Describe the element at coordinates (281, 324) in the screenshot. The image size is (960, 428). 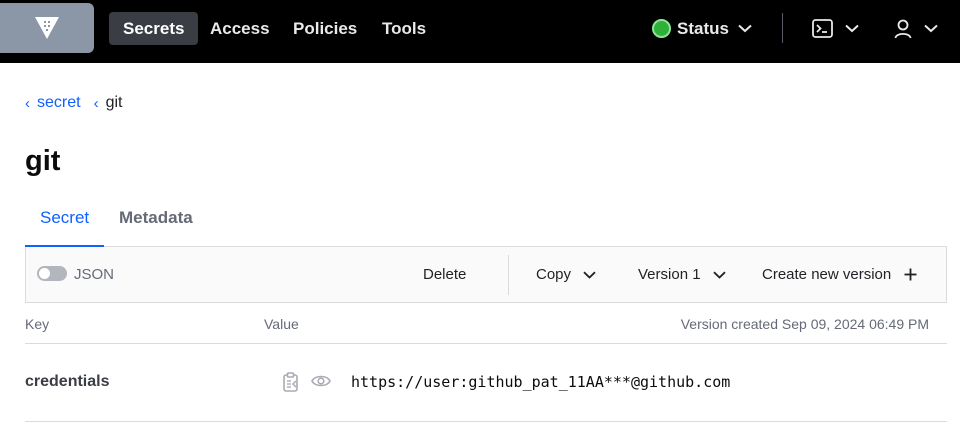
I see `column-header-value: Value` at that location.